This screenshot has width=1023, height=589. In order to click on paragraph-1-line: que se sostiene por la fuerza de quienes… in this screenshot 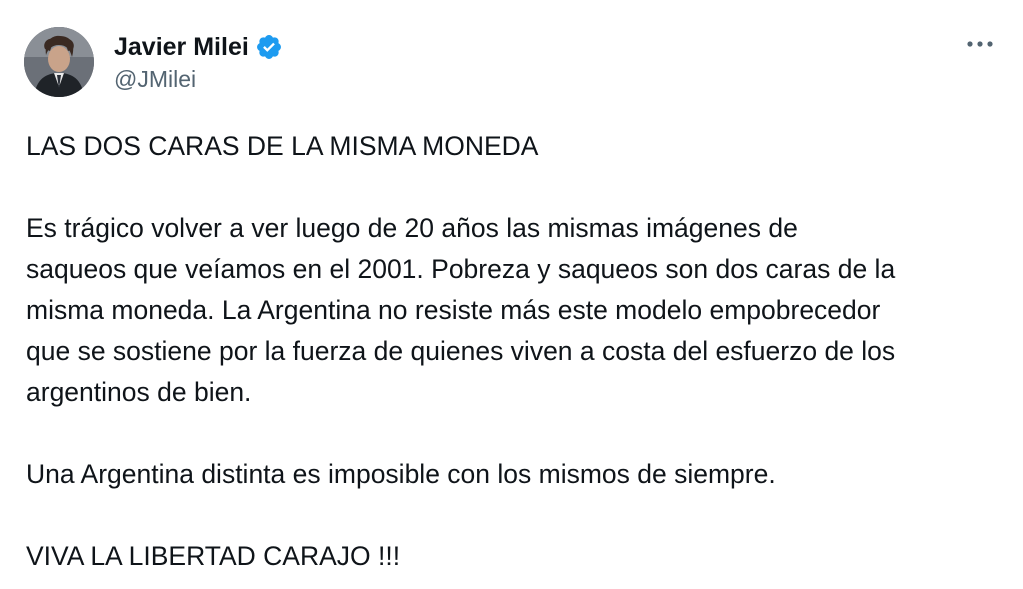, I will do `click(461, 351)`.